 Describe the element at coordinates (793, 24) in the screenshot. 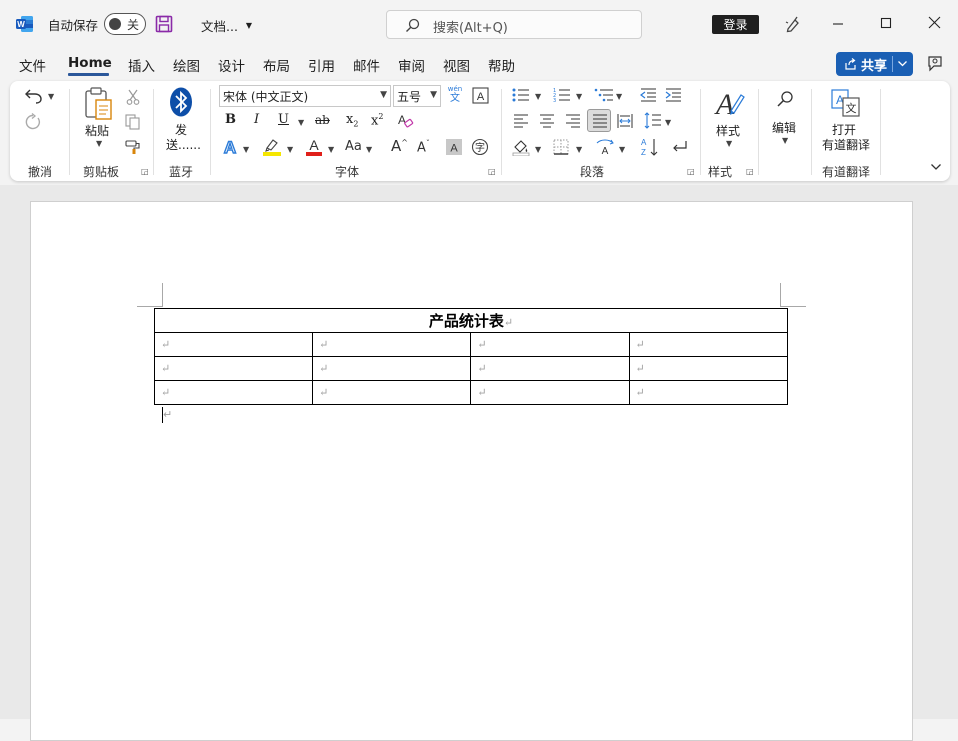

I see `pen-icon` at that location.